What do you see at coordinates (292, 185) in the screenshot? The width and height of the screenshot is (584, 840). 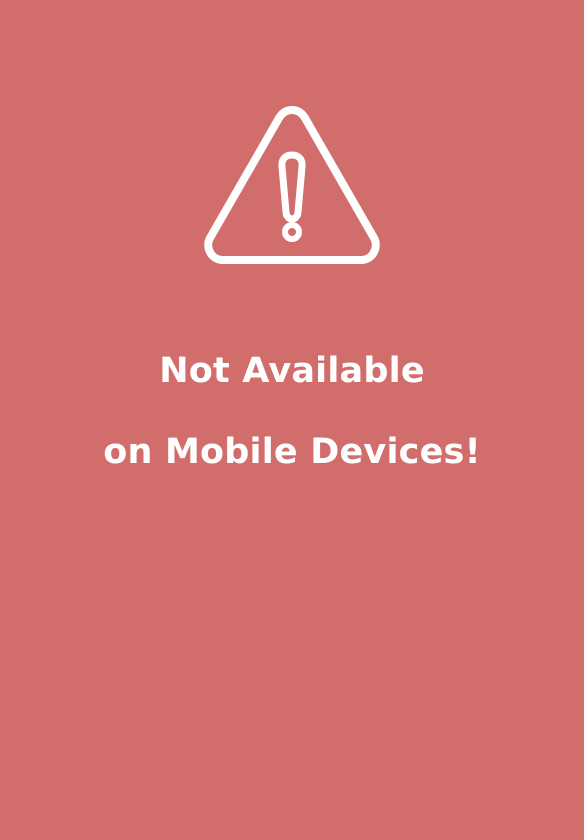 I see `warning-triangle-icon` at bounding box center [292, 185].